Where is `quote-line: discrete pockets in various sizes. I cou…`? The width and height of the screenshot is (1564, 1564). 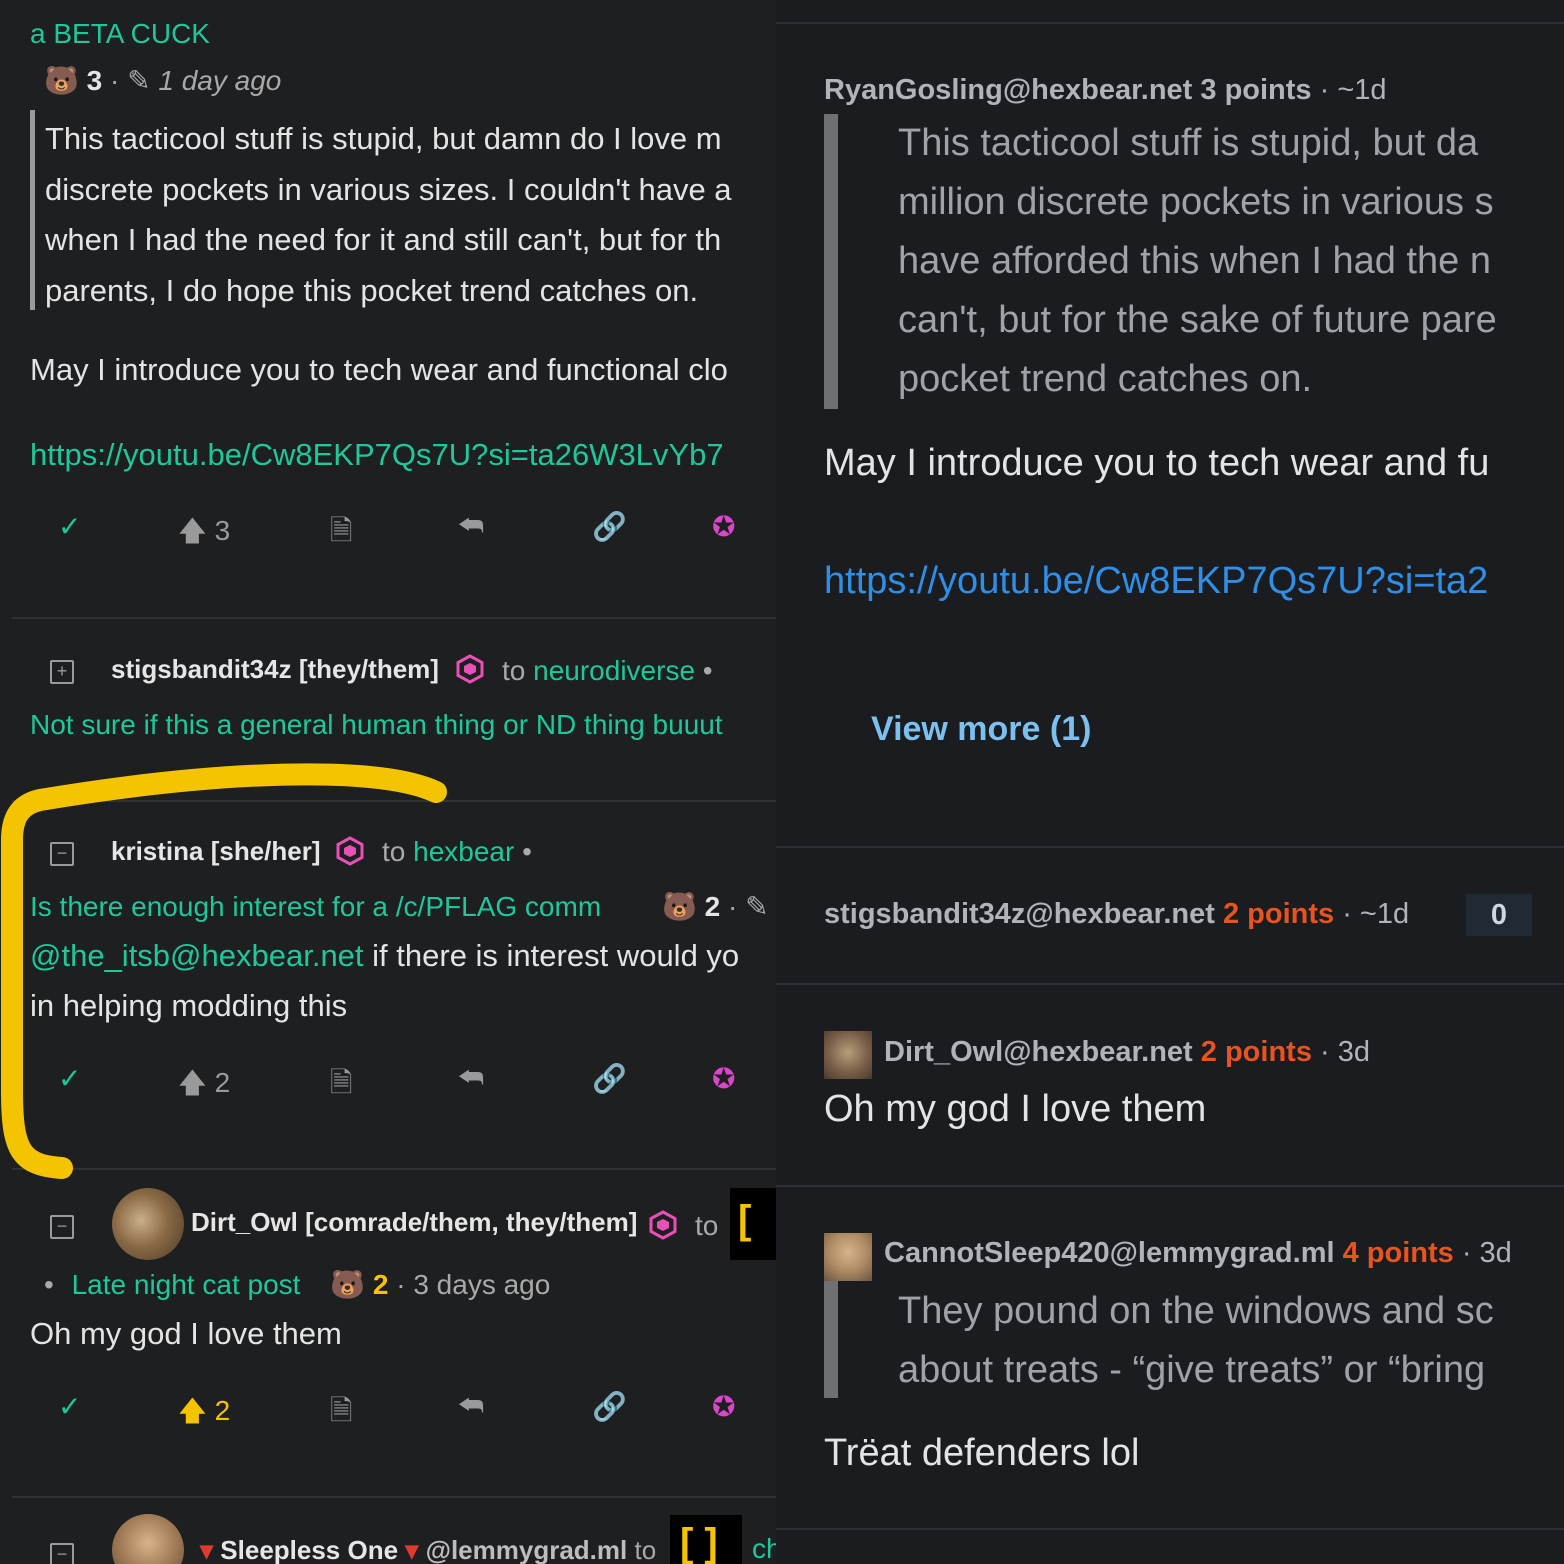 quote-line: discrete pockets in various sizes. I cou… is located at coordinates (388, 189).